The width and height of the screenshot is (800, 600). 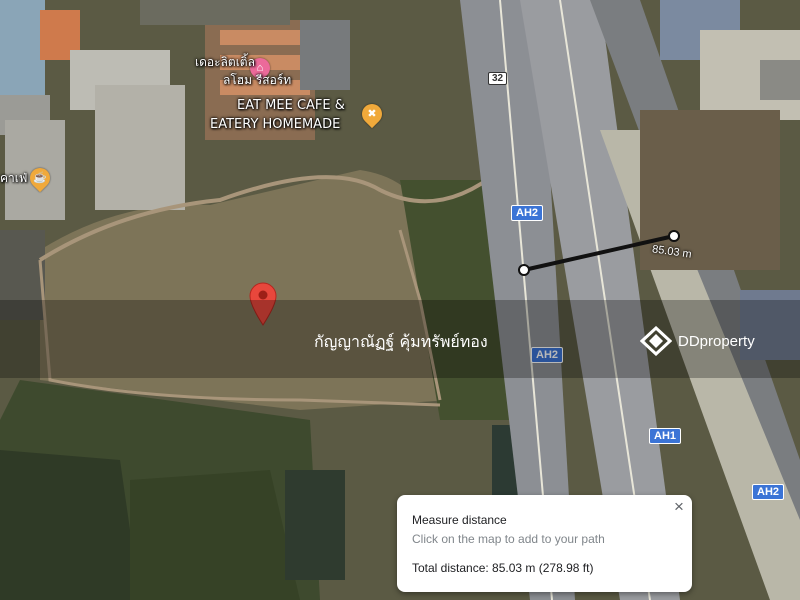 What do you see at coordinates (498, 78) in the screenshot?
I see `route-32-shield: 32` at bounding box center [498, 78].